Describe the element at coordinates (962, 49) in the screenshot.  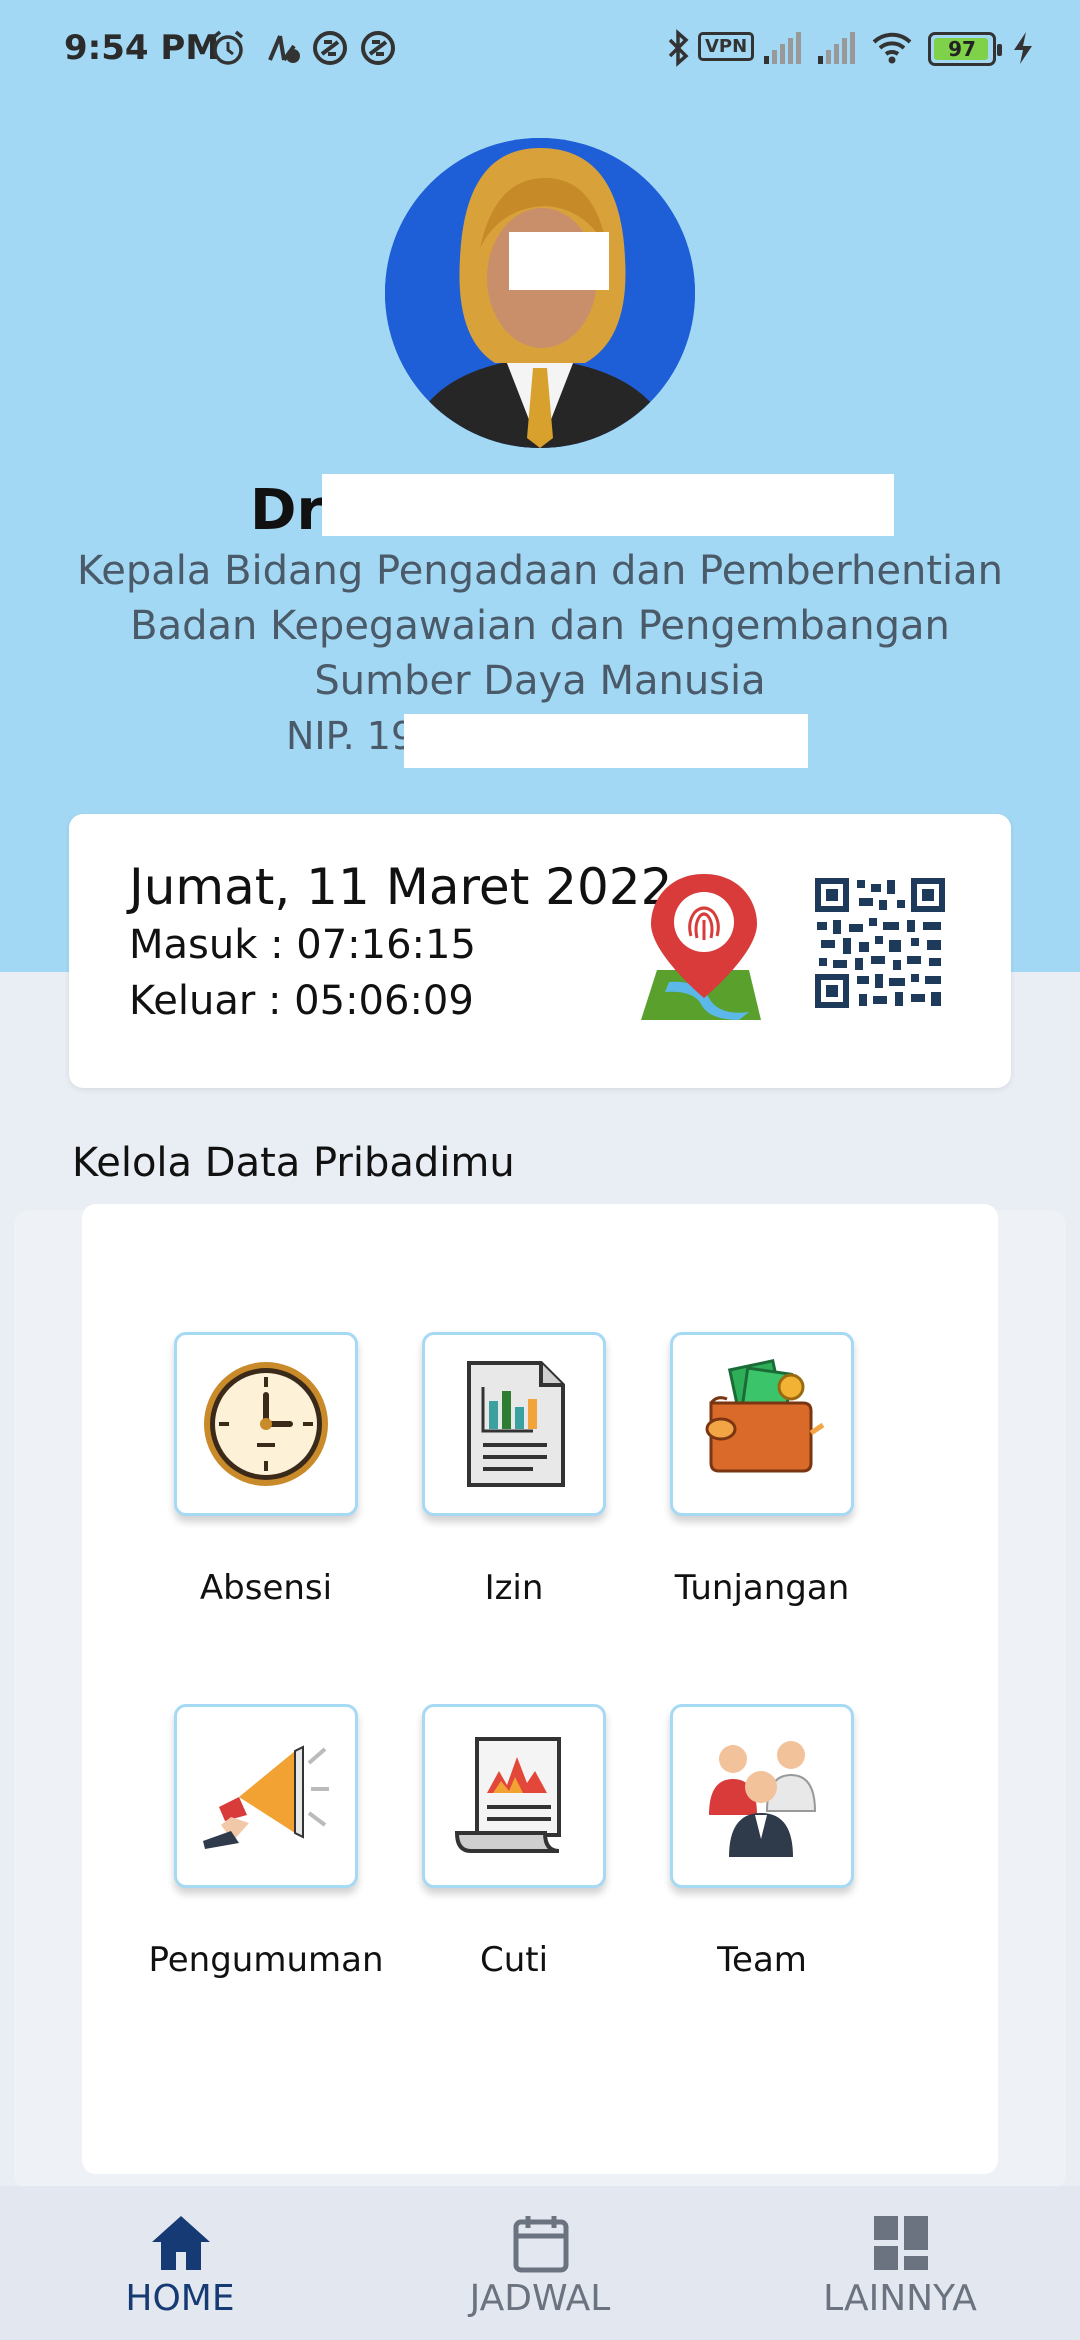
I see `battery-level: 97` at that location.